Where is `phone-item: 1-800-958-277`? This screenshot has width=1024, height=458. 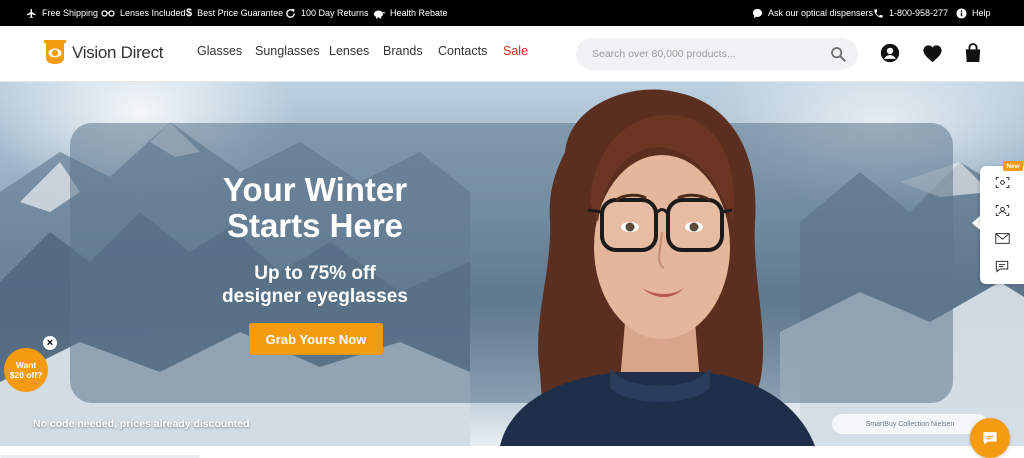
phone-item: 1-800-958-277 is located at coordinates (910, 13).